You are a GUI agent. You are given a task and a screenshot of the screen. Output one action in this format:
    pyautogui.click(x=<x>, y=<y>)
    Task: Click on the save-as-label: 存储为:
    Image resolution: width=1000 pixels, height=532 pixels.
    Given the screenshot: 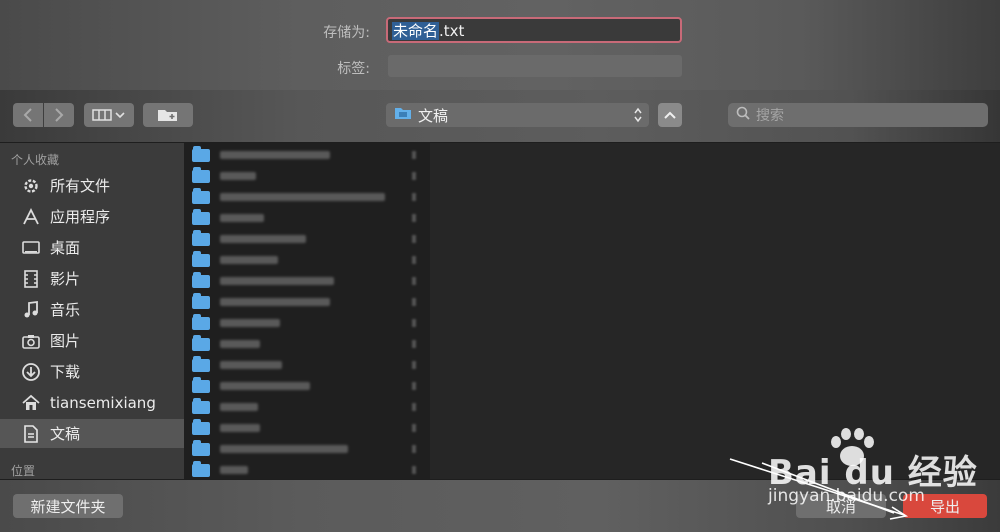 What is the action you would take?
    pyautogui.click(x=346, y=33)
    